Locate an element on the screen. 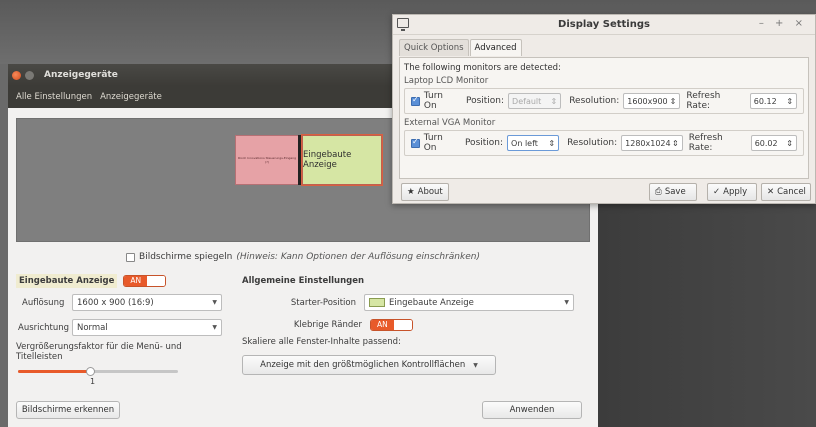 This screenshot has width=816, height=427. cancel-button: ✕ Cancel is located at coordinates (786, 192).